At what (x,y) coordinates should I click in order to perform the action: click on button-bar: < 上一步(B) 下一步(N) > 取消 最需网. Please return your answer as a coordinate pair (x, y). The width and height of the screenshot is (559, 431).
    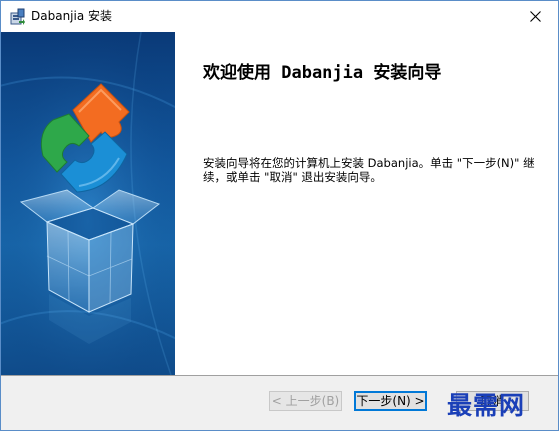
    Looking at the image, I should click on (279, 402).